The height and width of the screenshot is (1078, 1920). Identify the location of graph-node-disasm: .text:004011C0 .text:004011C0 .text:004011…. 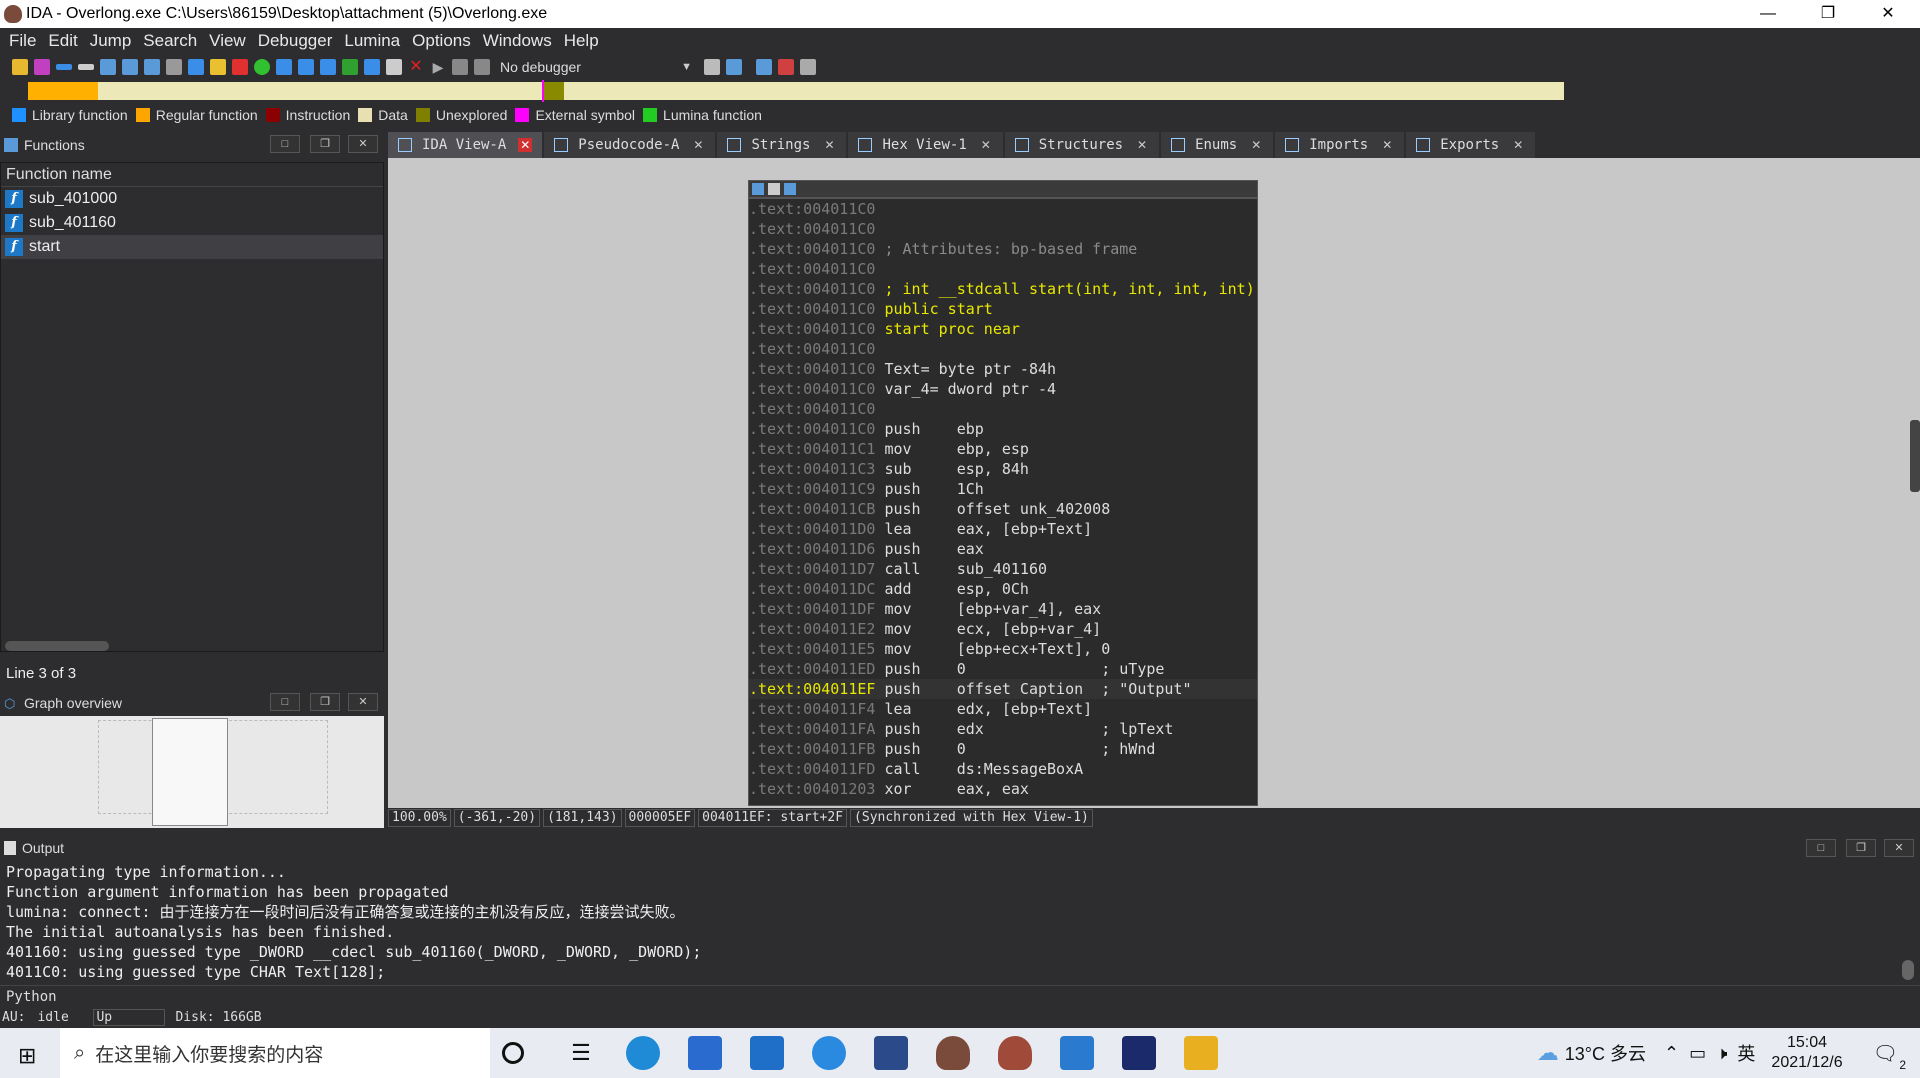
(1003, 502).